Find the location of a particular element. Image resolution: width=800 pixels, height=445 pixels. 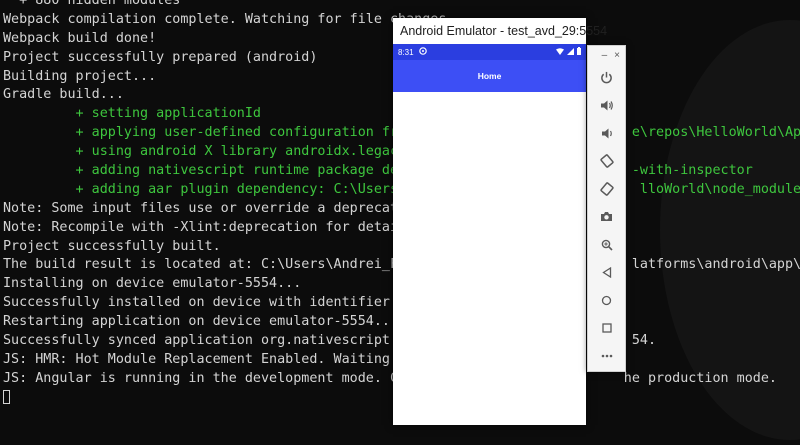

emulator-toolbar: ‒ × is located at coordinates (606, 208).